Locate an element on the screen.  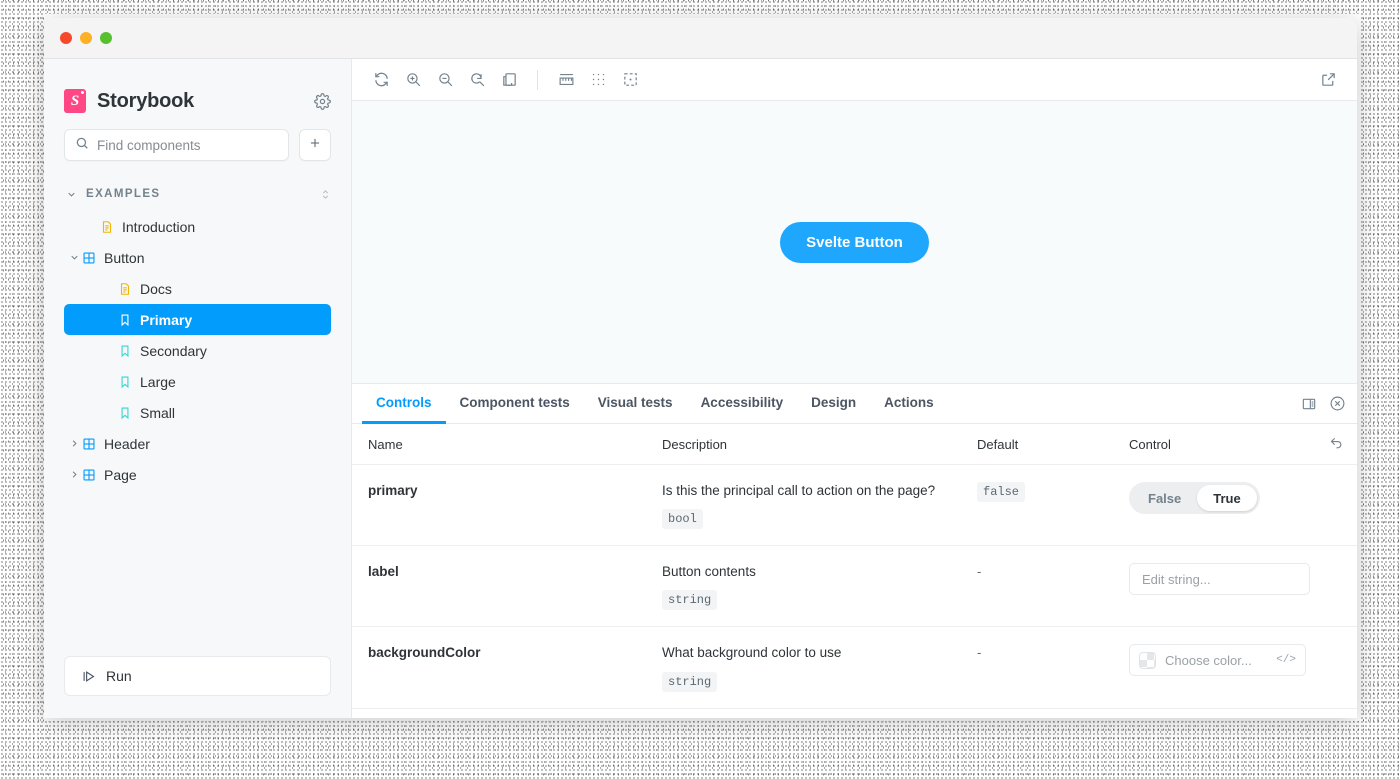
run-button-label: Run is located at coordinates (119, 676).